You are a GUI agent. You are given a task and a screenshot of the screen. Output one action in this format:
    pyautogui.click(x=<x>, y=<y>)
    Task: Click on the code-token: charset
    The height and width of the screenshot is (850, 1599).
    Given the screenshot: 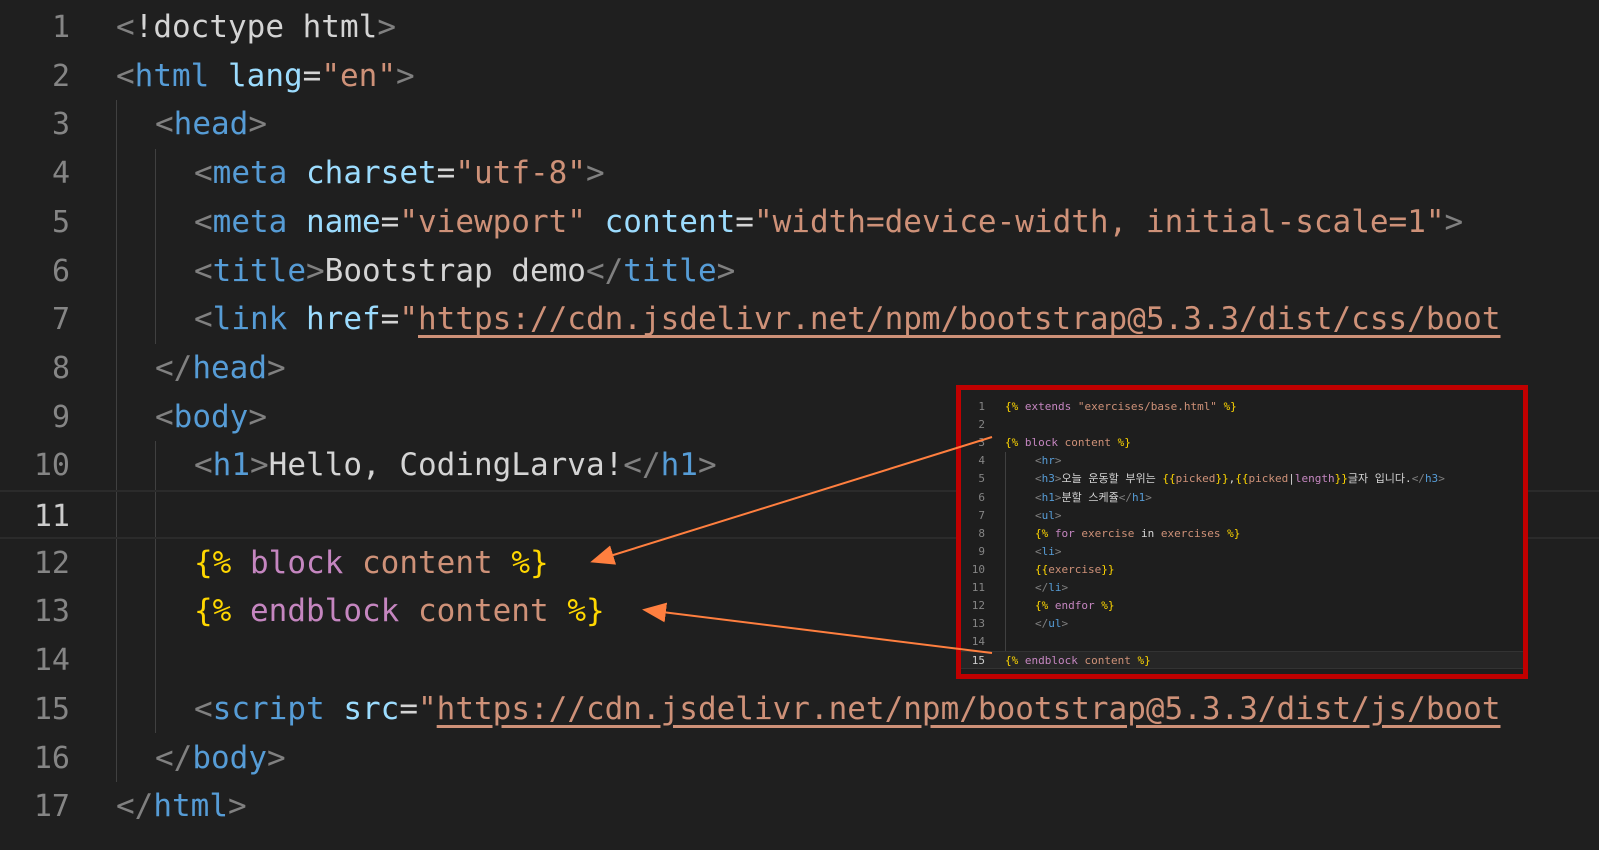 What is the action you would take?
    pyautogui.click(x=371, y=173)
    